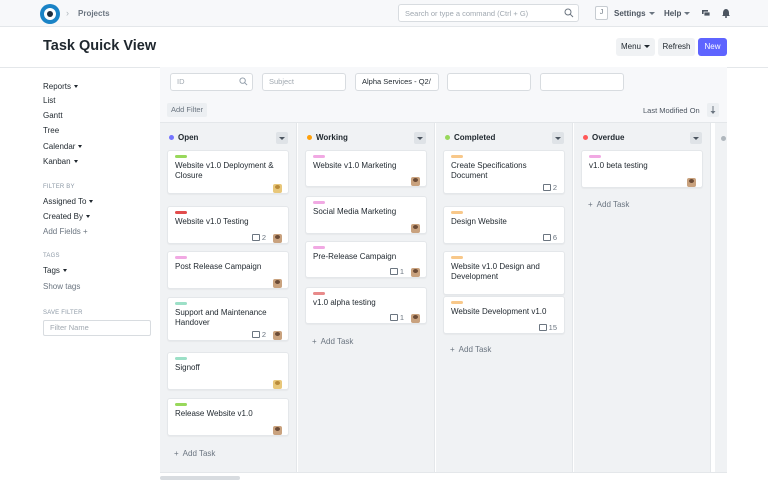 This screenshot has height=480, width=768. I want to click on card-title: Website Development v1.0, so click(505, 312).